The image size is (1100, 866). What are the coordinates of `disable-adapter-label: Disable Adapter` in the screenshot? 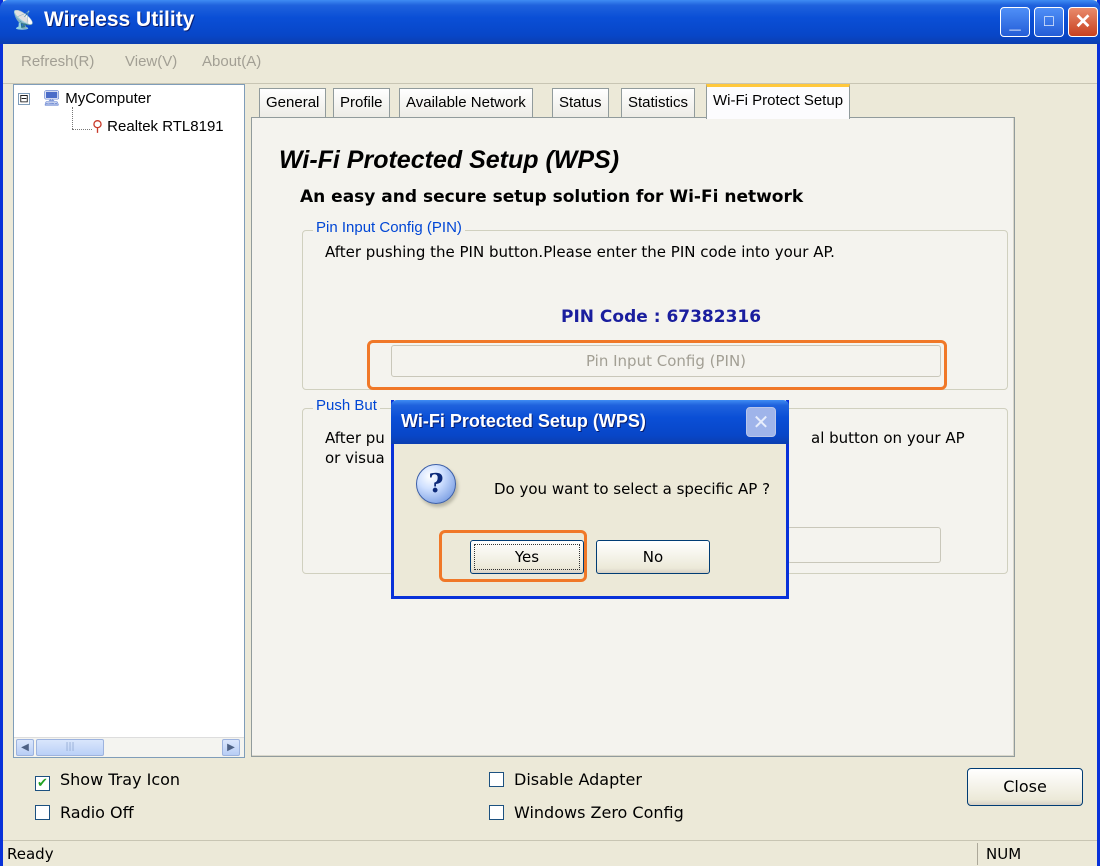 It's located at (578, 779).